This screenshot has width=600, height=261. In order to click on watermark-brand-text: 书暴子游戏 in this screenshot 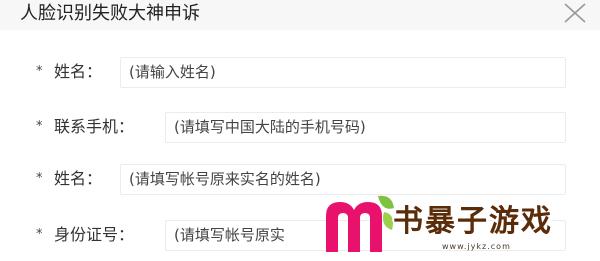, I will do `click(473, 221)`.